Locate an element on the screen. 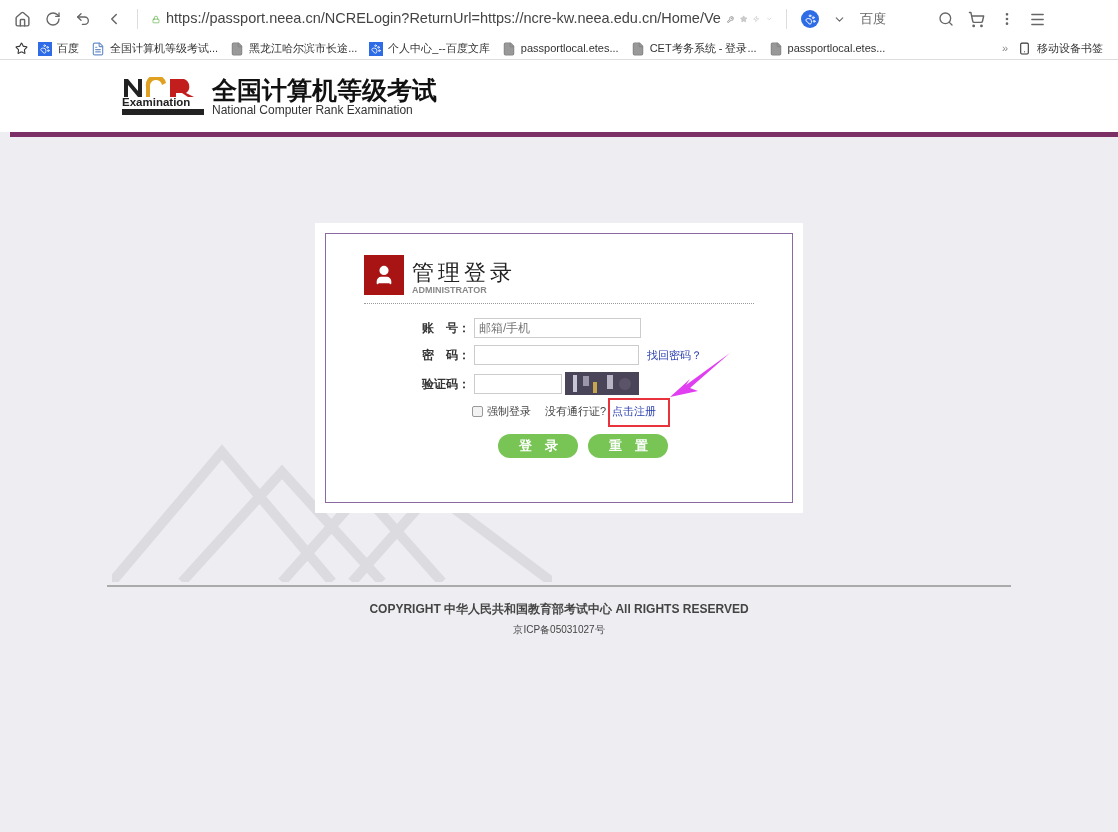 This screenshot has height=832, width=1118. field-label: 验证码： is located at coordinates (446, 384).